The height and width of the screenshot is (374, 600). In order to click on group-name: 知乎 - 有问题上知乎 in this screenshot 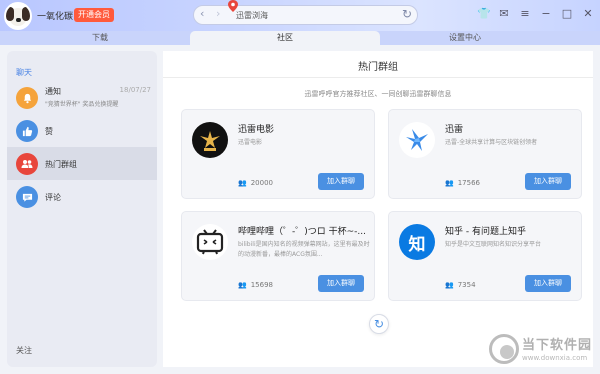, I will do `click(511, 230)`.